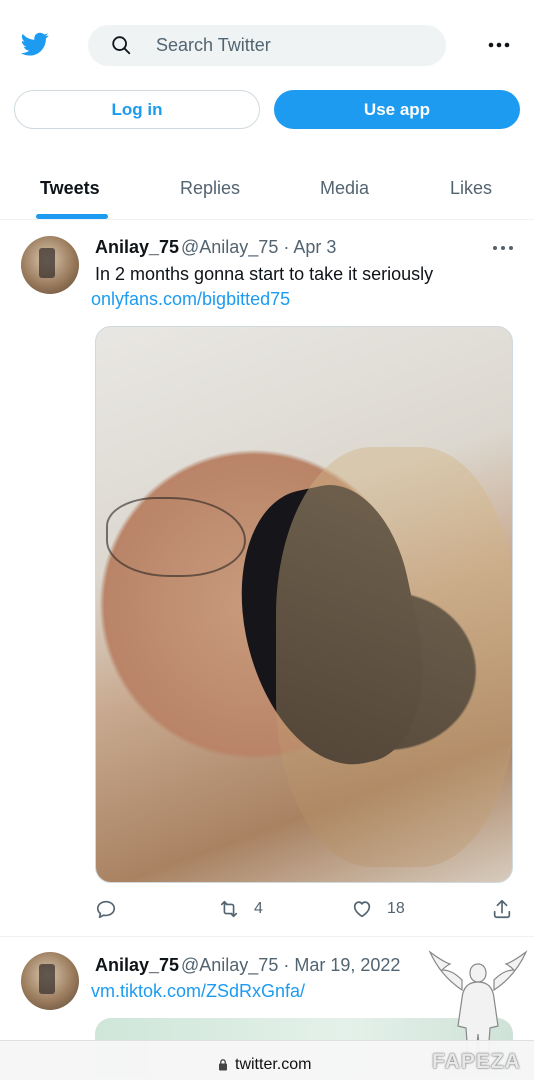 Image resolution: width=534 pixels, height=1080 pixels. I want to click on url-text: twitter.com, so click(273, 1065).